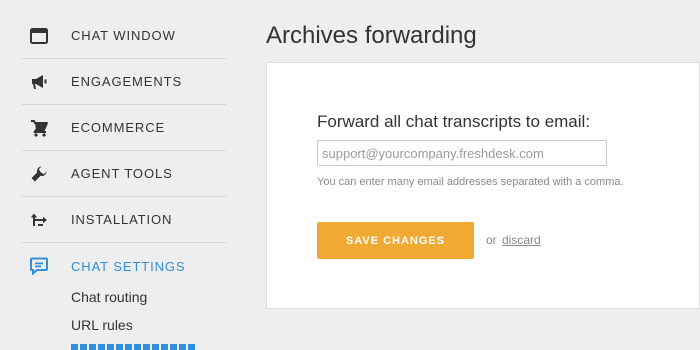 The image size is (700, 350). Describe the element at coordinates (128, 266) in the screenshot. I see `sidebar-item-label: CHAT SETTINGS` at that location.